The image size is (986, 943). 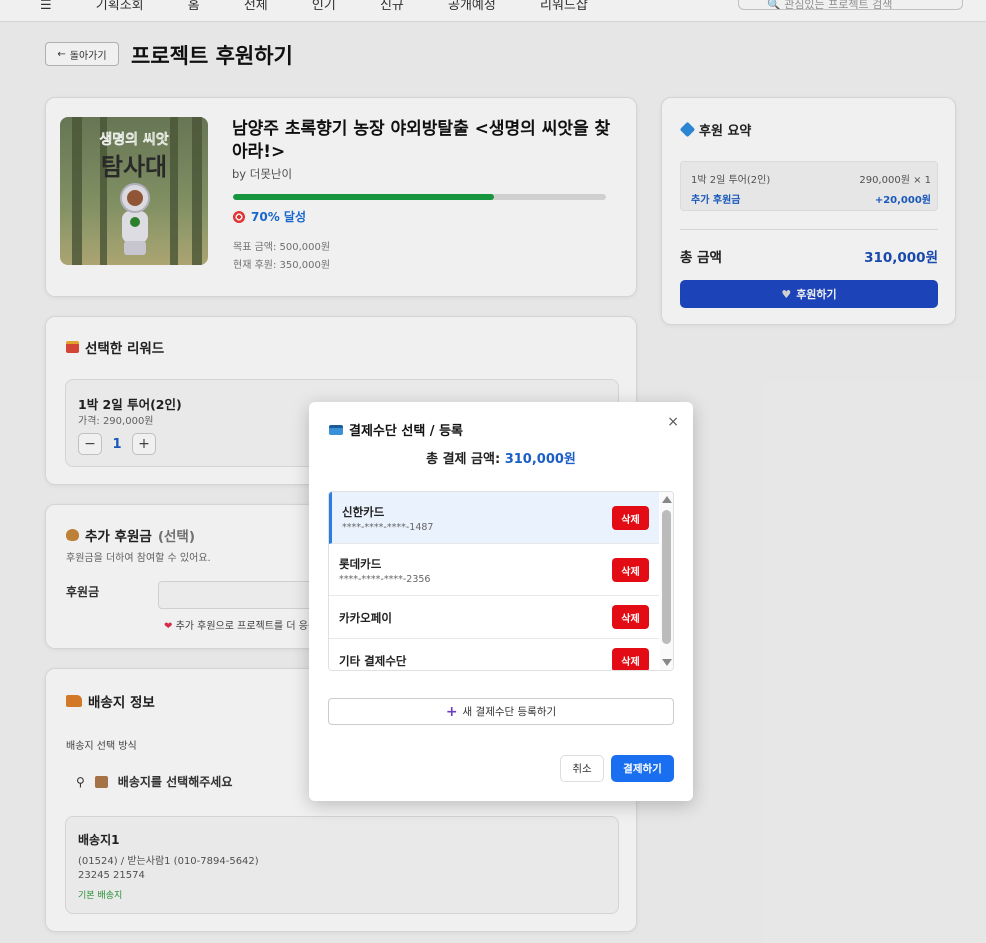 I want to click on payment-method-item: 롯데카드 ****-****-****-2356 삭제, so click(x=494, y=570).